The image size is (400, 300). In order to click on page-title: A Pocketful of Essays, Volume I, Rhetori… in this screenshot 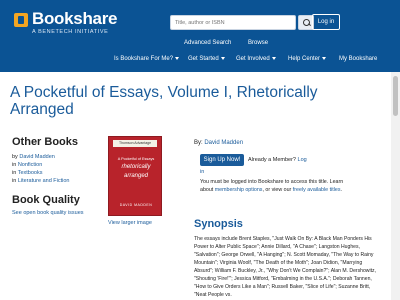, I will do `click(164, 101)`.